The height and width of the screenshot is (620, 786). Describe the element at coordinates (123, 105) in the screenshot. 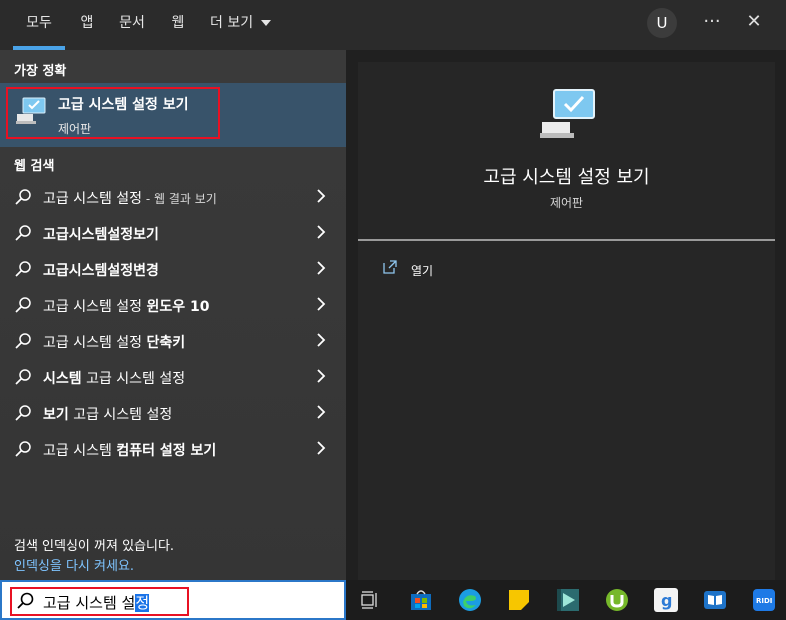

I see `best-match-title: 고급 시스템 설정 보기` at that location.